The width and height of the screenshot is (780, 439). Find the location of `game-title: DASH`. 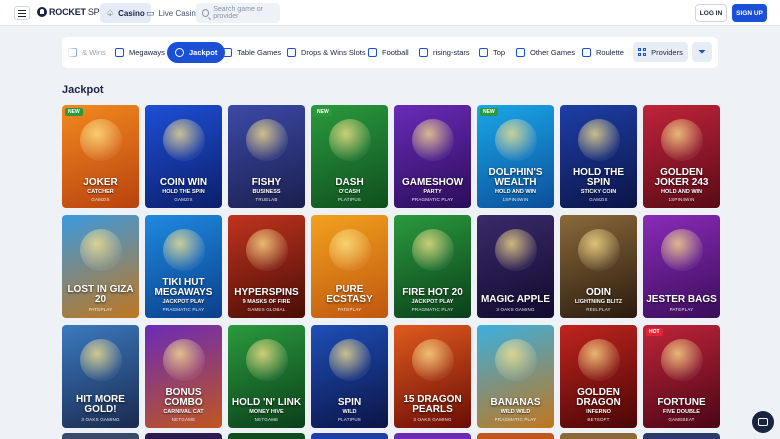

game-title: DASH is located at coordinates (349, 182).